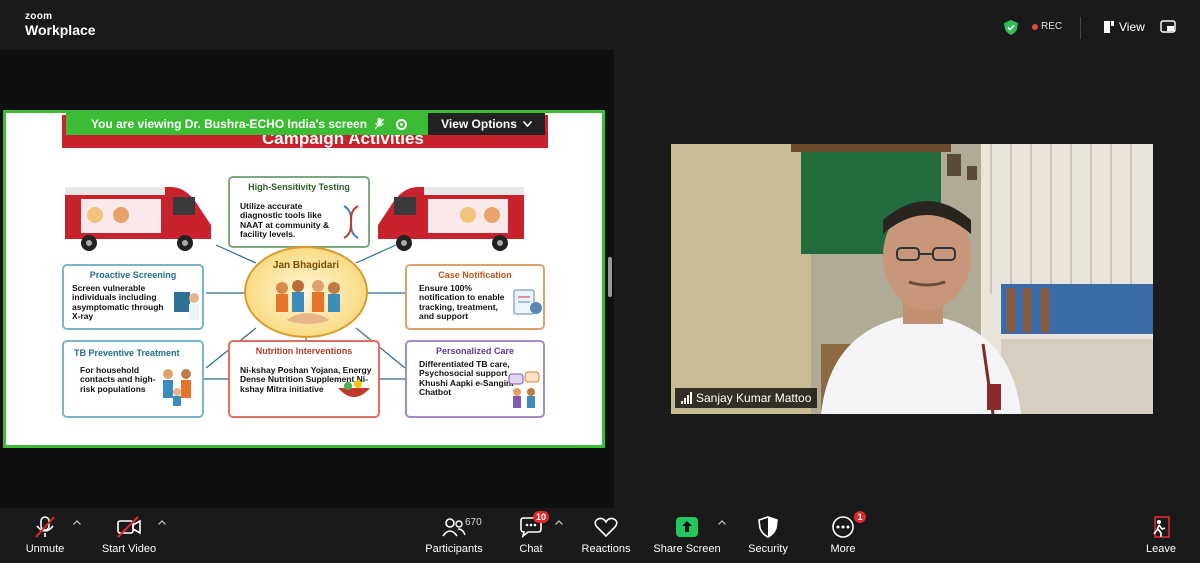 The image size is (1200, 563). Describe the element at coordinates (129, 549) in the screenshot. I see `start-video-label: Start Video` at that location.